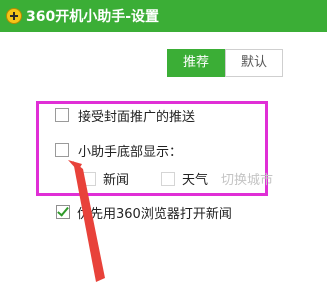 This screenshot has height=290, width=327. I want to click on annotation-arrow-icon, so click(86, 221).